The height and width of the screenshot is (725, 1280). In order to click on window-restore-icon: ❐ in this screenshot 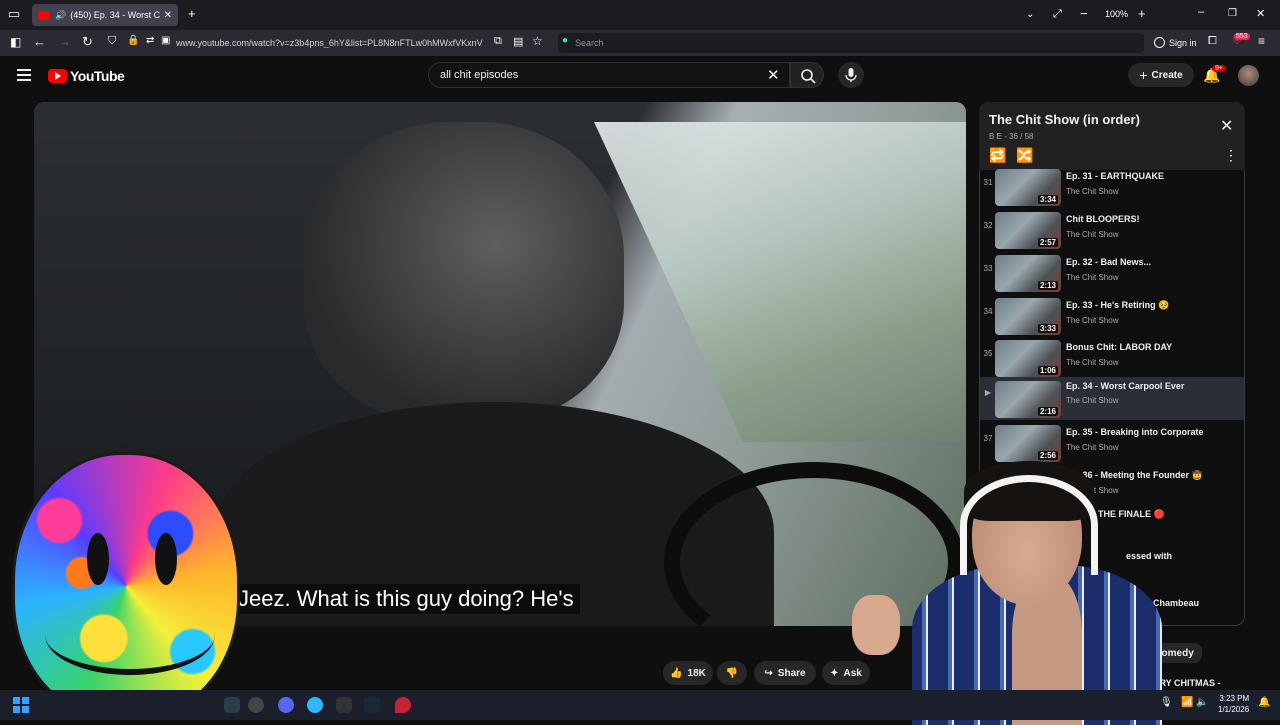, I will do `click(1232, 13)`.